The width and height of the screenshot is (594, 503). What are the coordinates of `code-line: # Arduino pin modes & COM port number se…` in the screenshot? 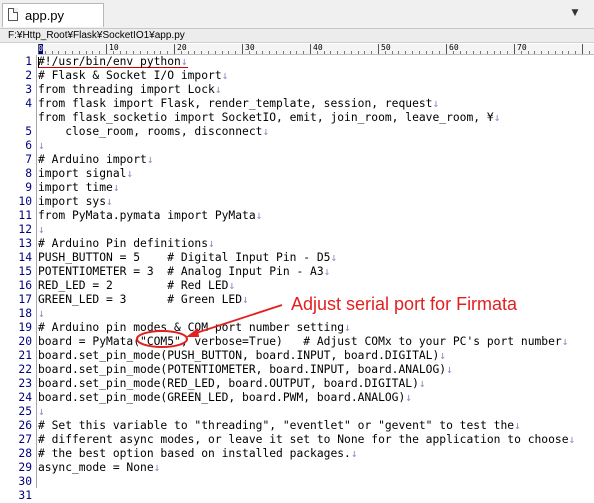 It's located at (194, 328).